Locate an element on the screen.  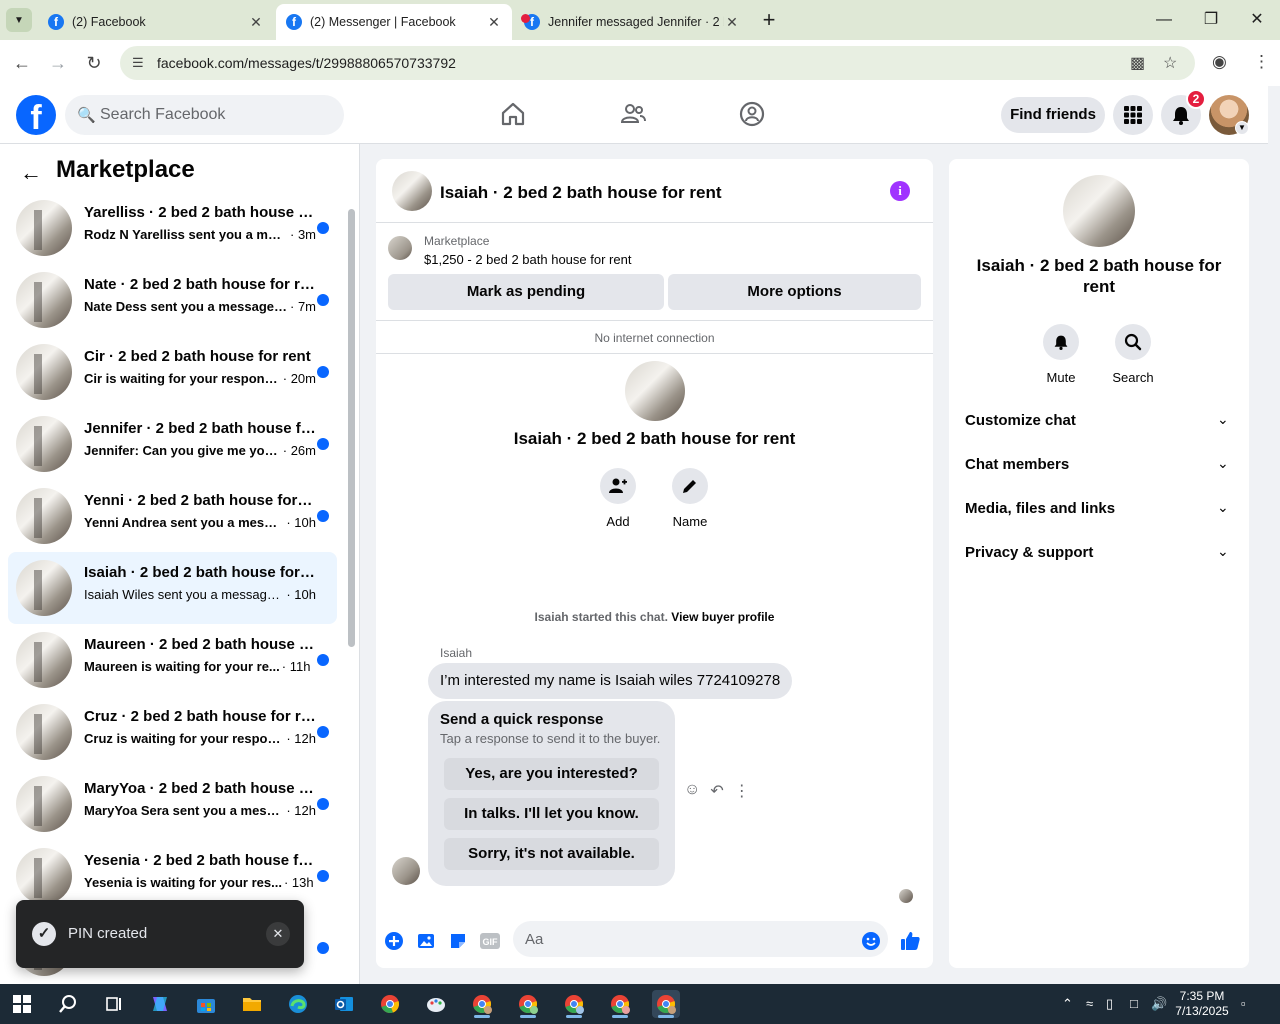
taskbar-search-icon is located at coordinates (68, 1004).